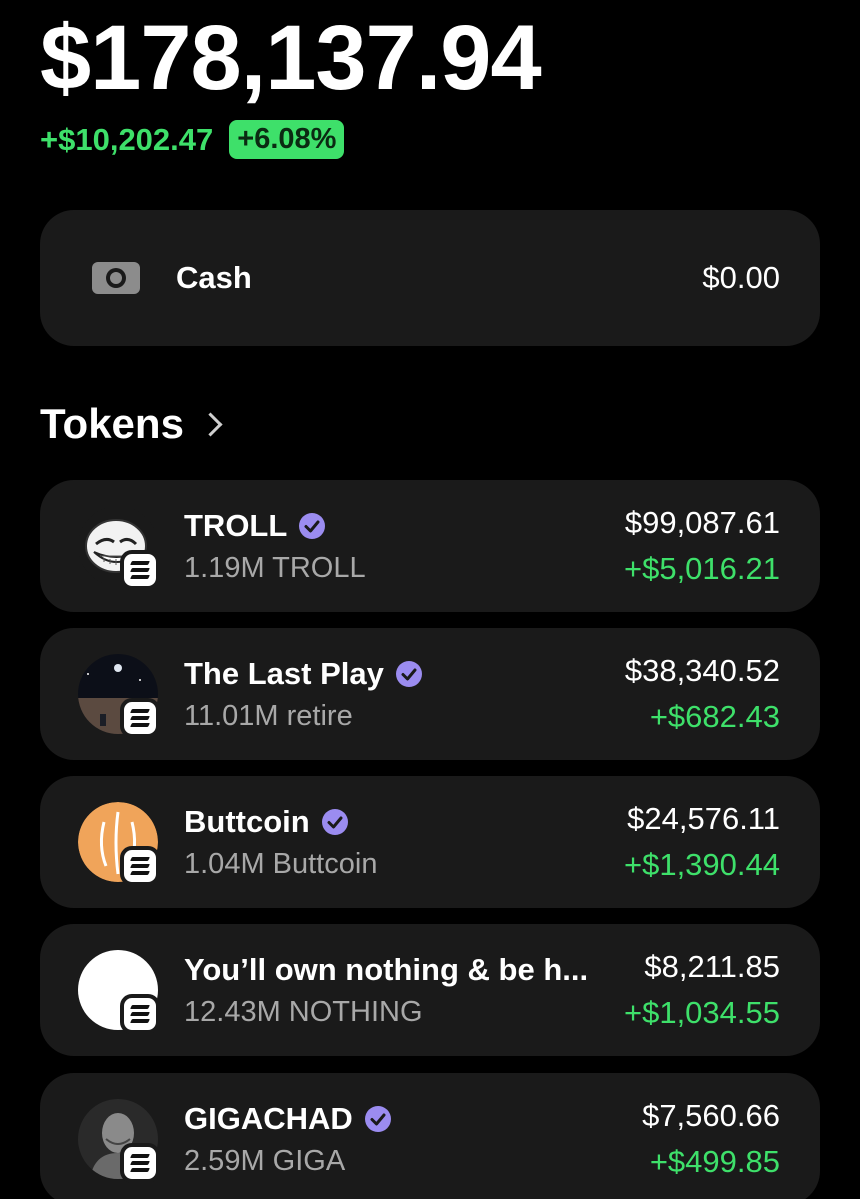  I want to click on token-name: TROLL, so click(236, 525).